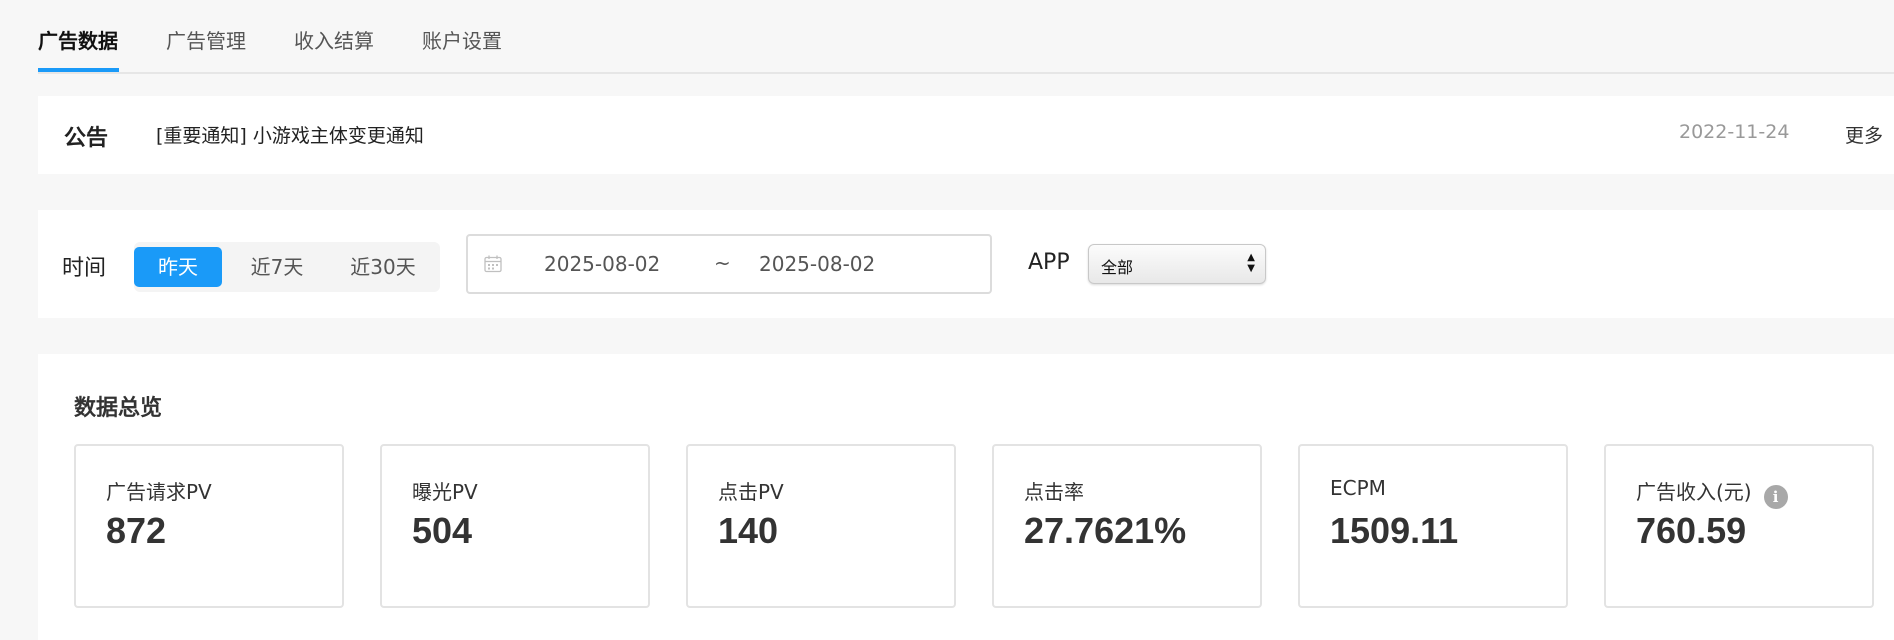  What do you see at coordinates (1394, 530) in the screenshot?
I see `metric-value: 1509.11` at bounding box center [1394, 530].